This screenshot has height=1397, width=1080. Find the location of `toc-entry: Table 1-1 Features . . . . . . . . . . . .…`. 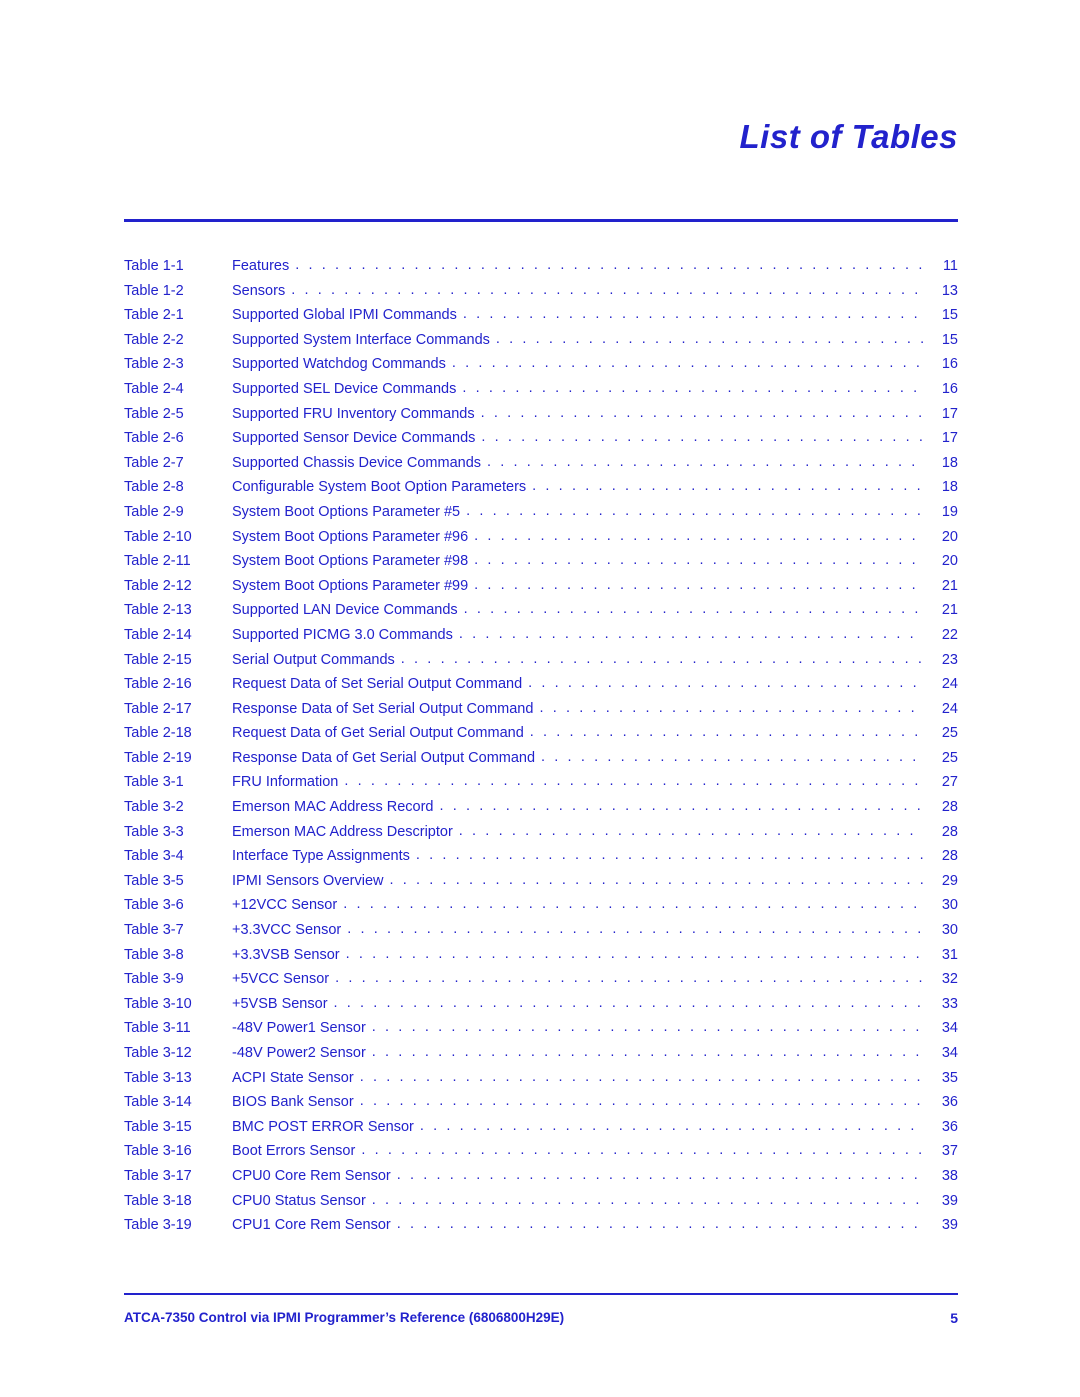

toc-entry: Table 1-1 Features . . . . . . . . . . . .… is located at coordinates (541, 270).